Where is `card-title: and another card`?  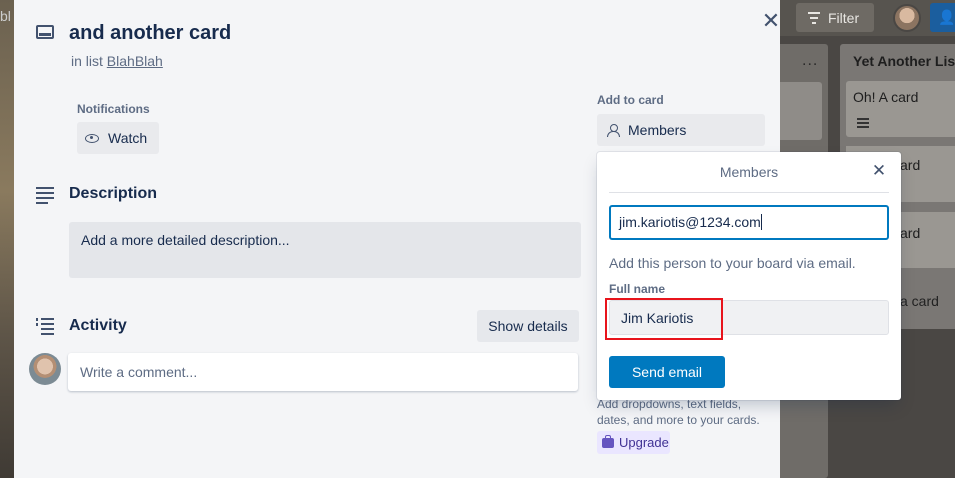 card-title: and another card is located at coordinates (150, 33).